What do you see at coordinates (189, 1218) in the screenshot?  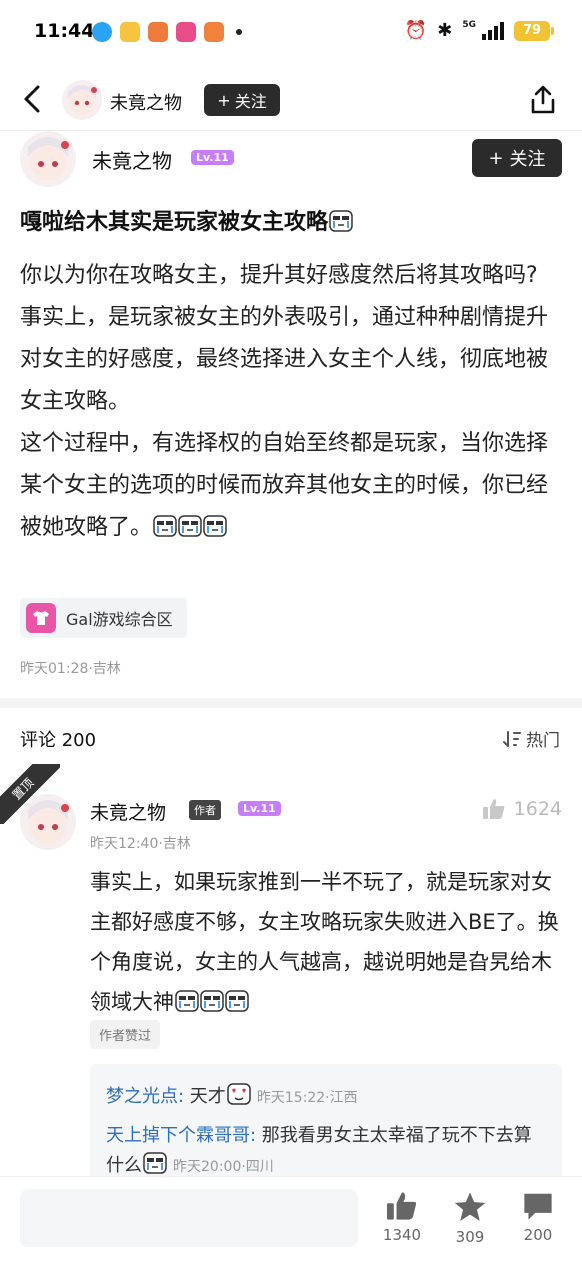 I see `comment-input` at bounding box center [189, 1218].